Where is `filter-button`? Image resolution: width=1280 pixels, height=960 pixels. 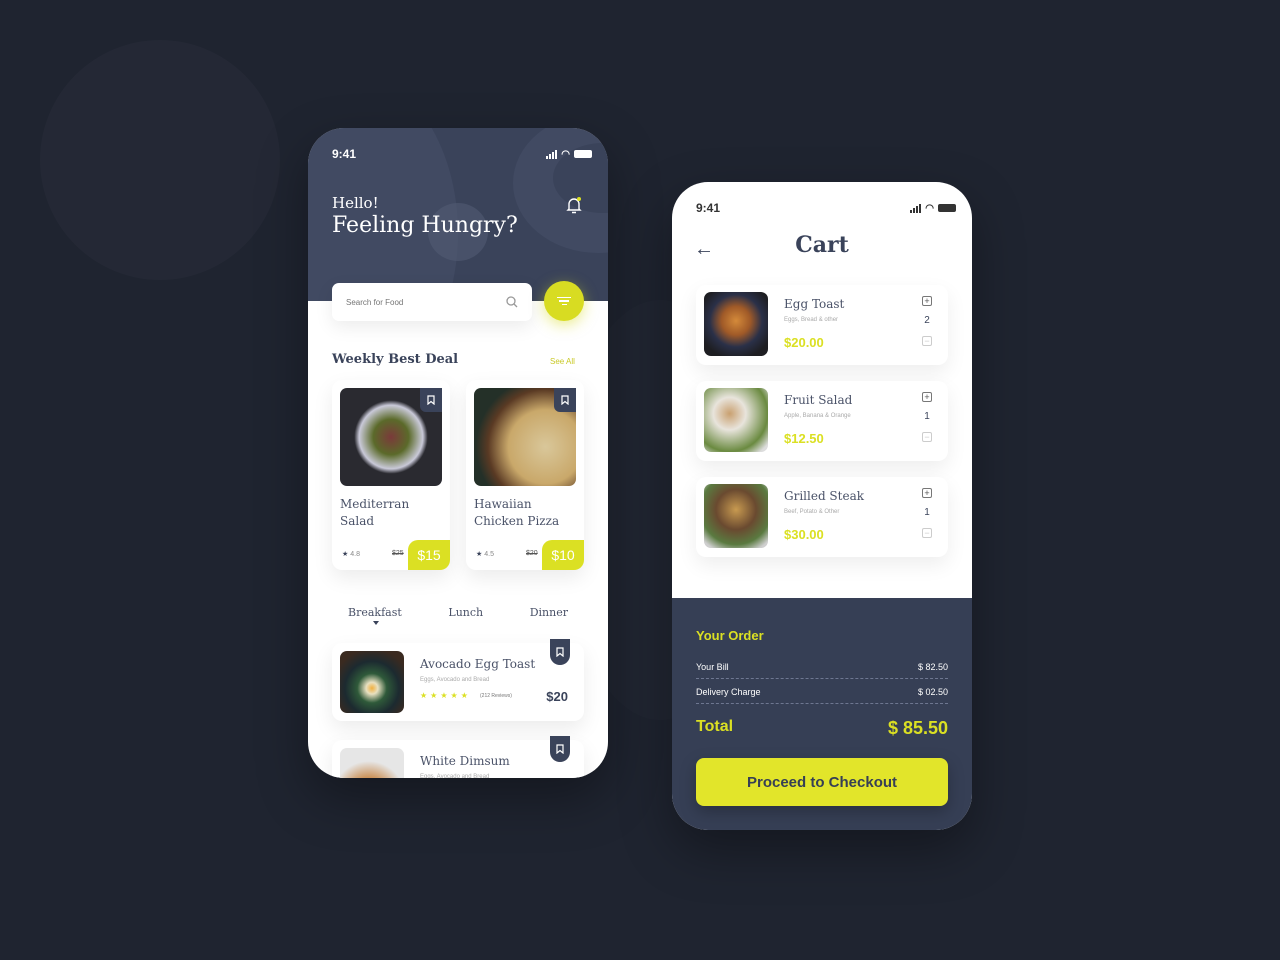 filter-button is located at coordinates (564, 301).